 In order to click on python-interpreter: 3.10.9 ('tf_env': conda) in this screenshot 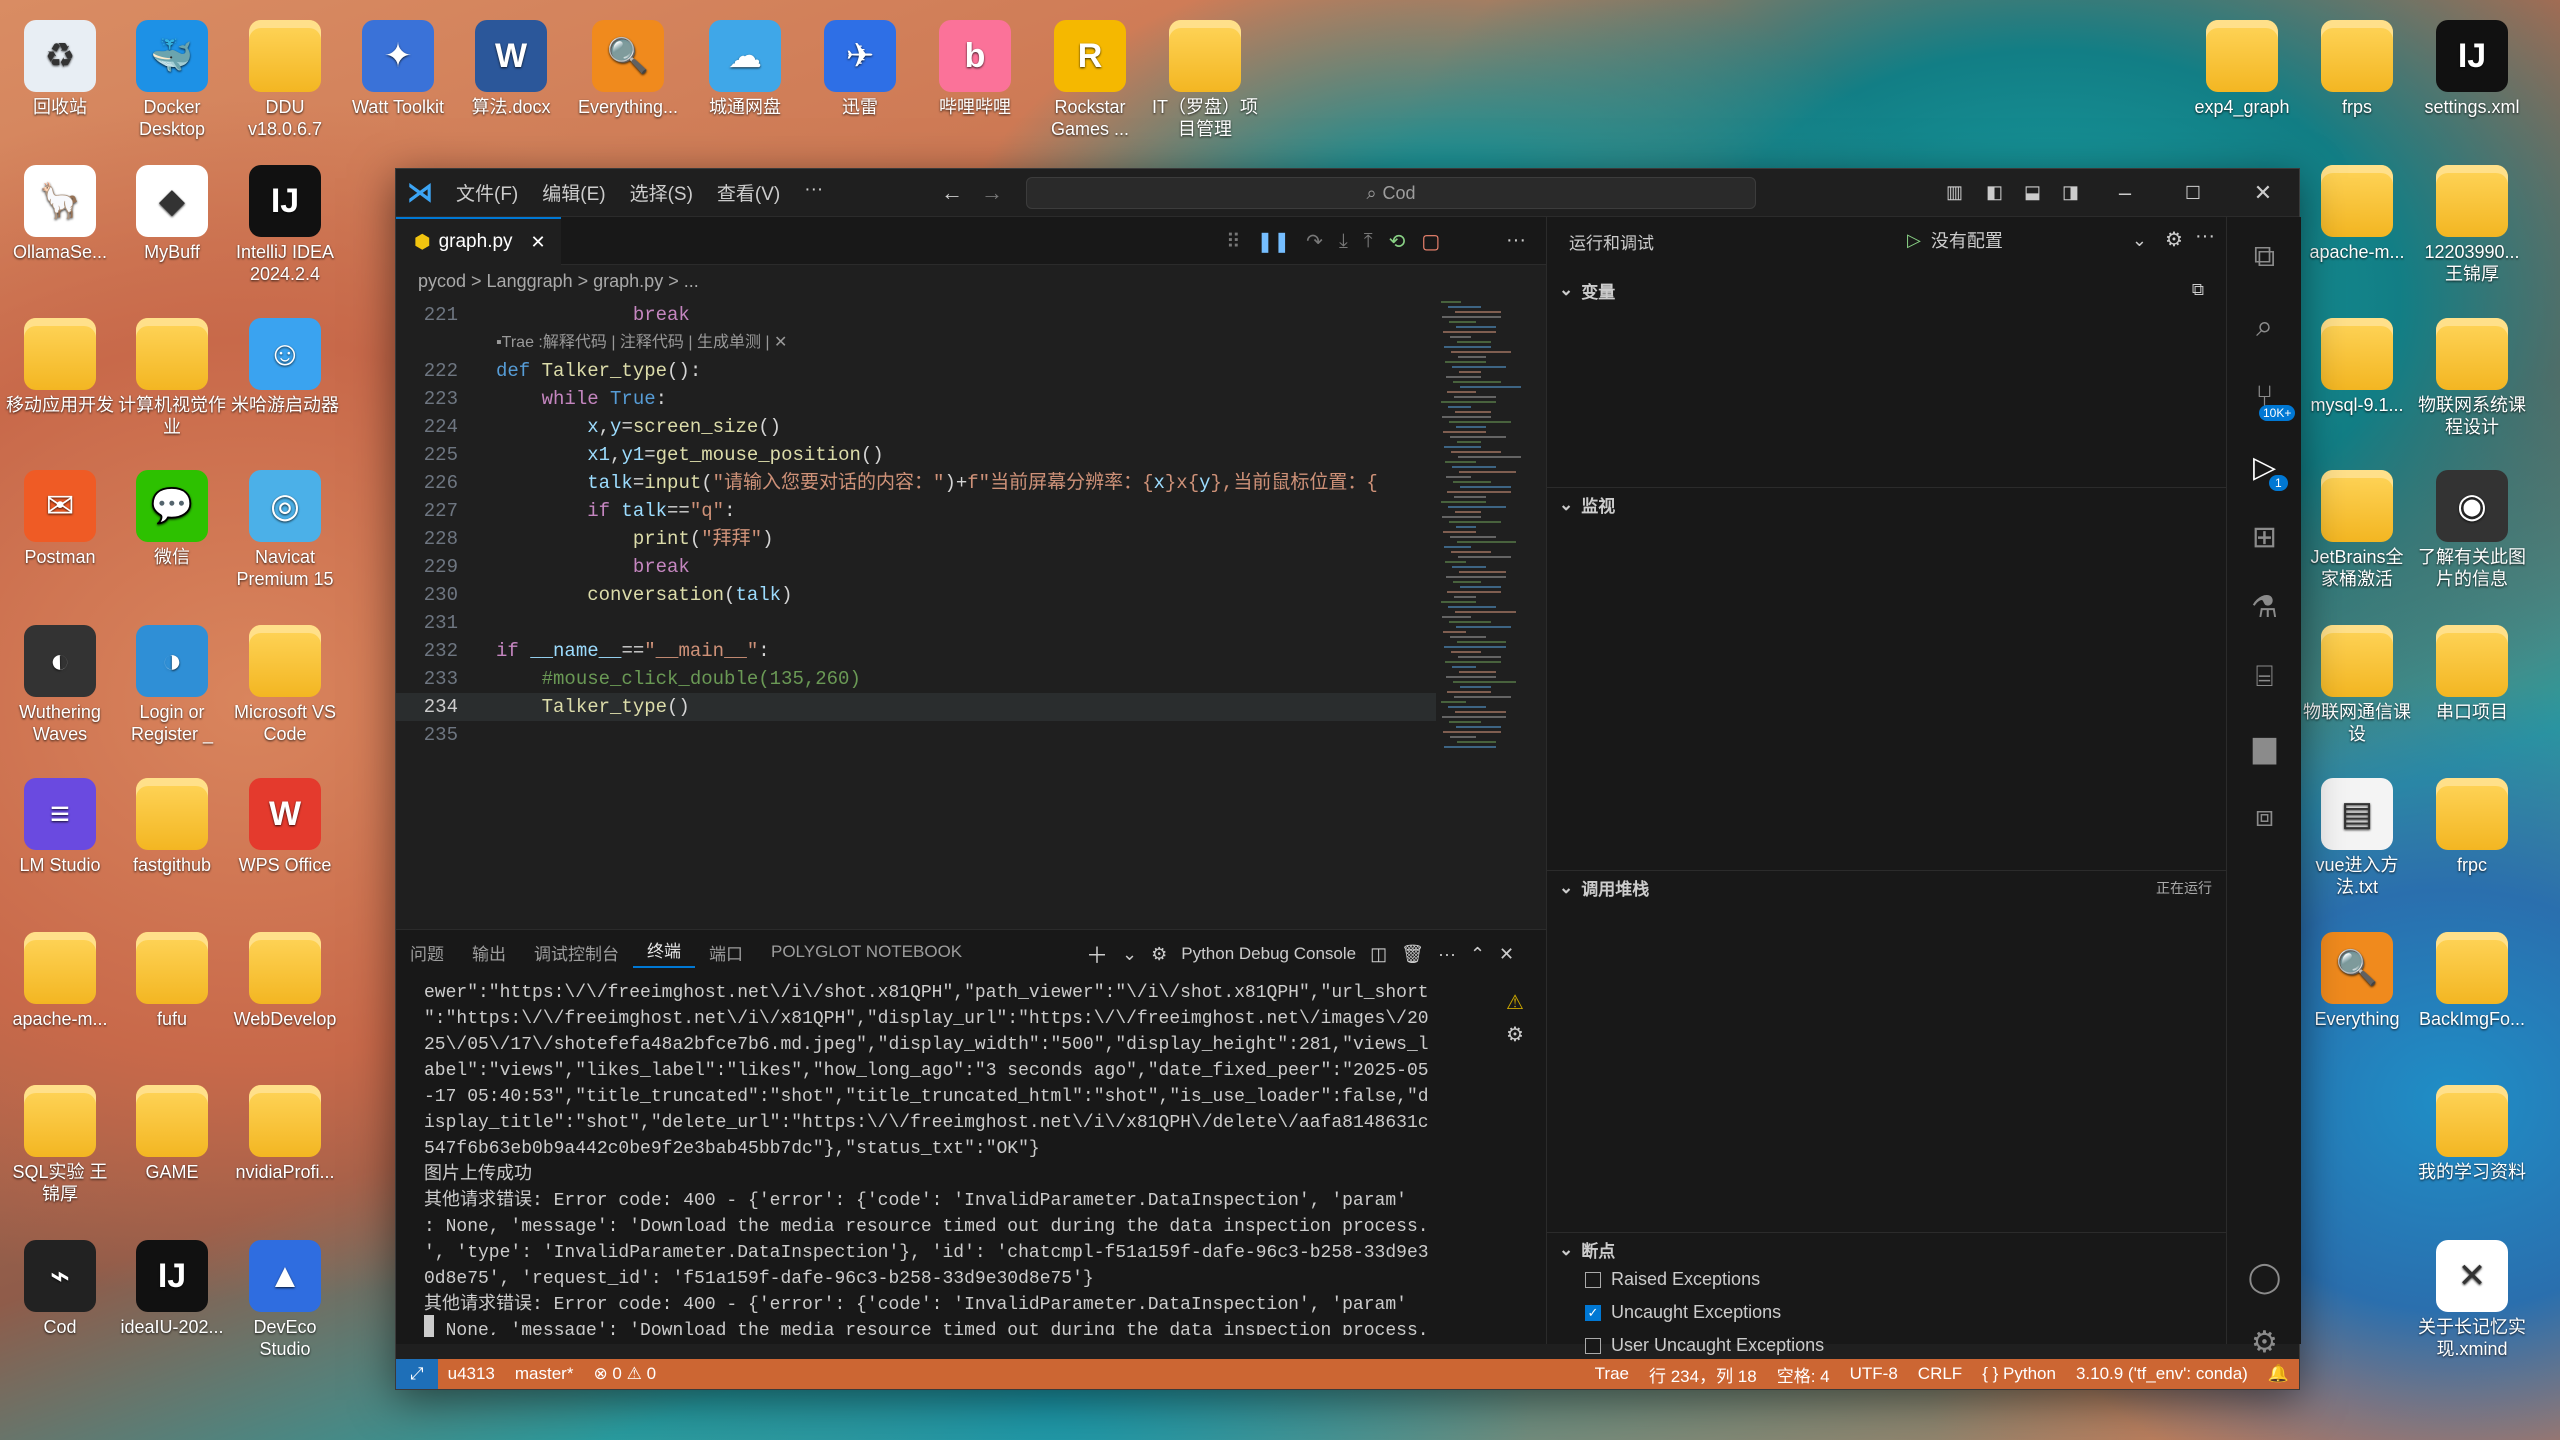, I will do `click(2162, 1374)`.